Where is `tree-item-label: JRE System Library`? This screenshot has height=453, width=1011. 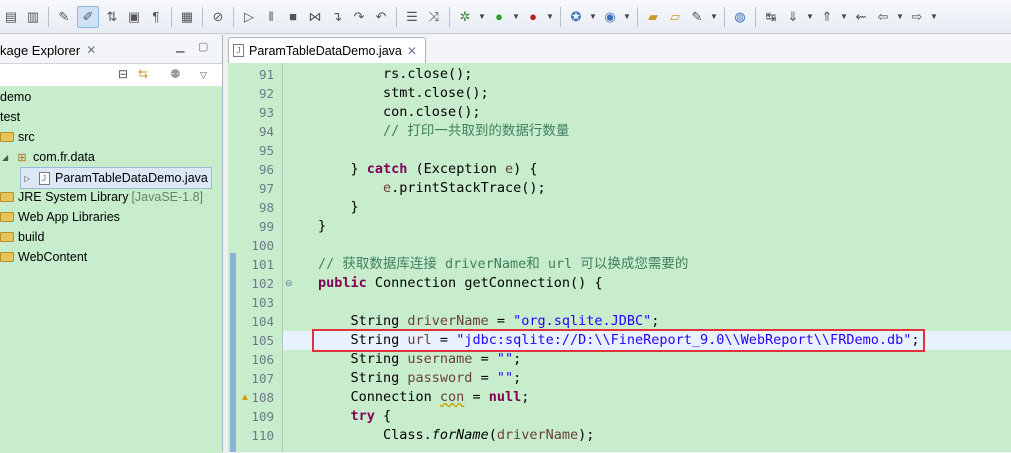
tree-item-label: JRE System Library is located at coordinates (73, 197).